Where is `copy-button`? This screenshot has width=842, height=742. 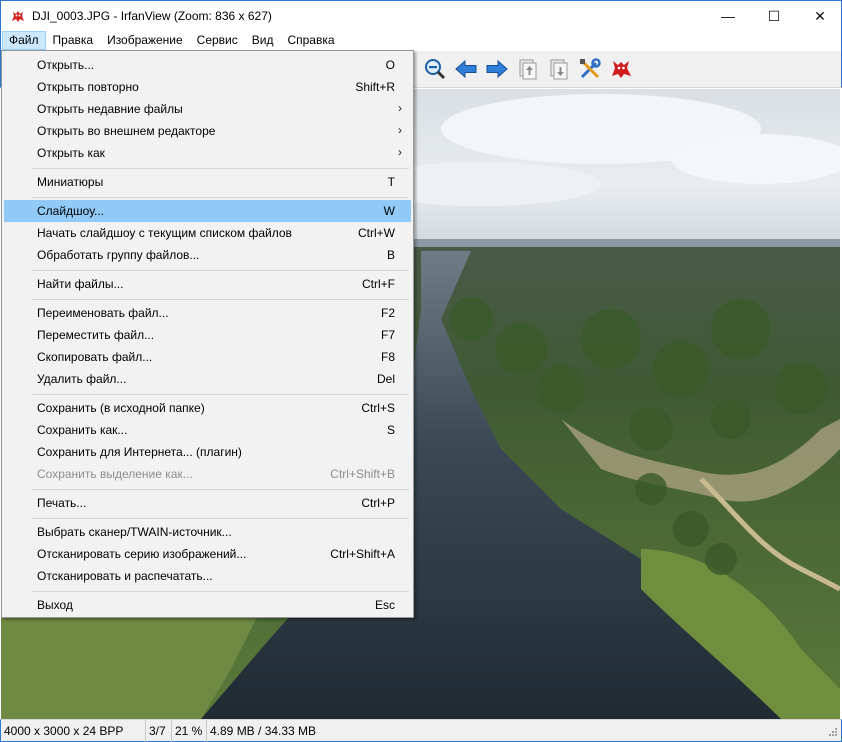 copy-button is located at coordinates (528, 69).